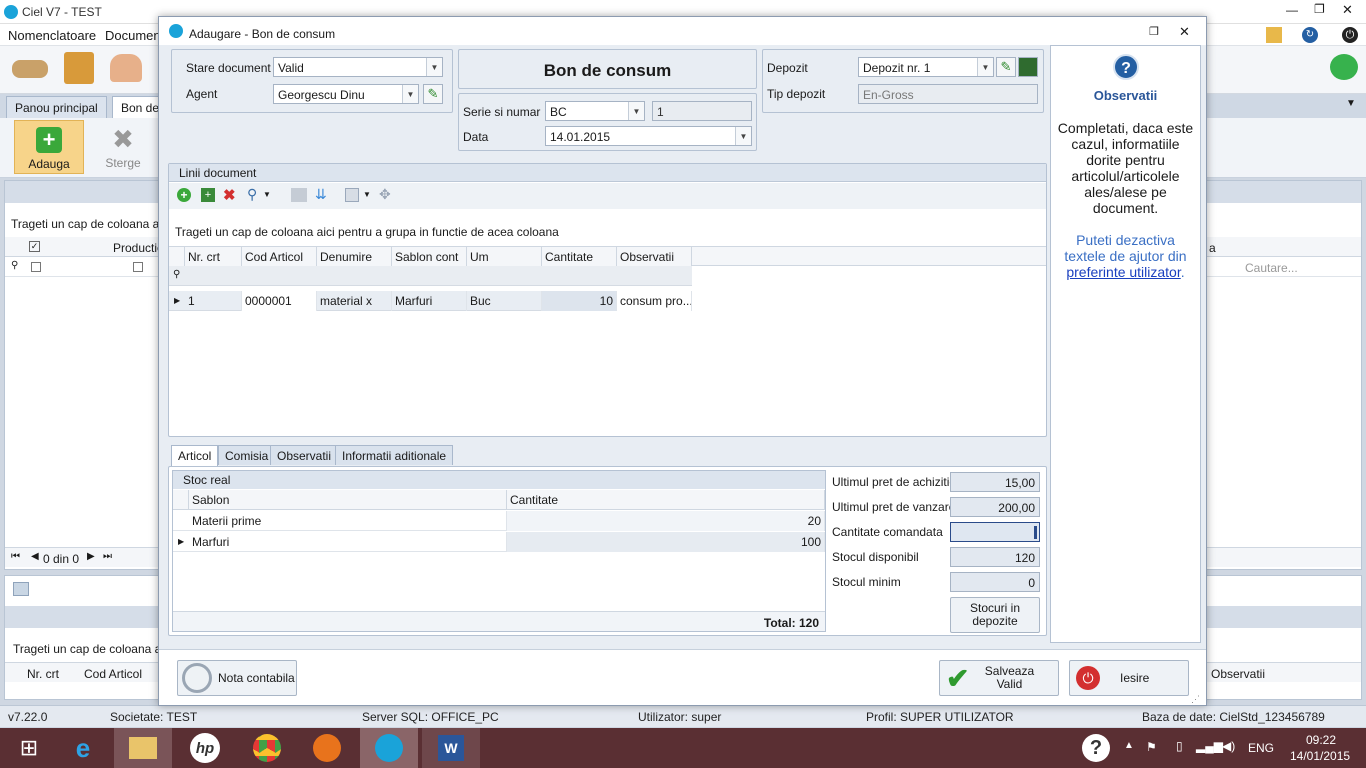 This screenshot has width=1366, height=768. Describe the element at coordinates (247, 455) in the screenshot. I see `tab-comisia: Comisia` at that location.